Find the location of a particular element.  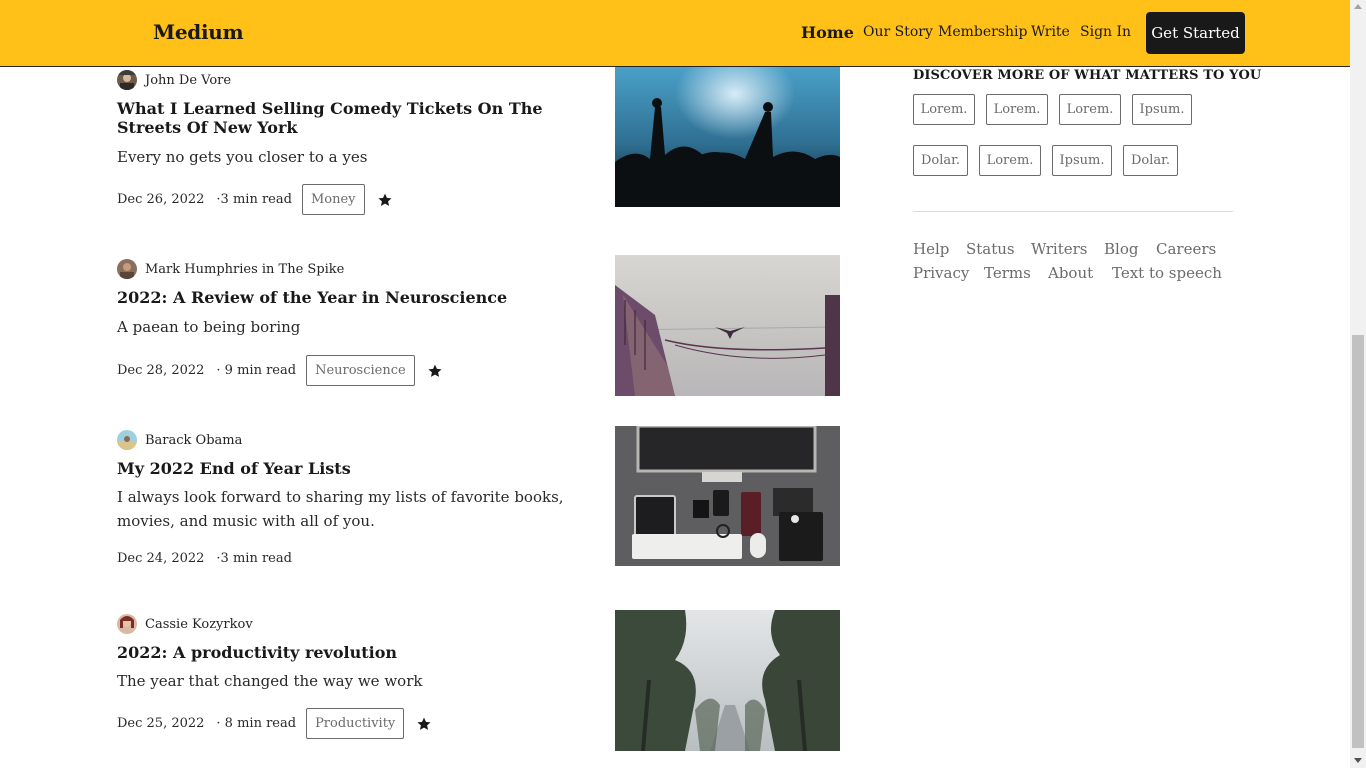

scroll-up-arrow-icon is located at coordinates (1358, 6).